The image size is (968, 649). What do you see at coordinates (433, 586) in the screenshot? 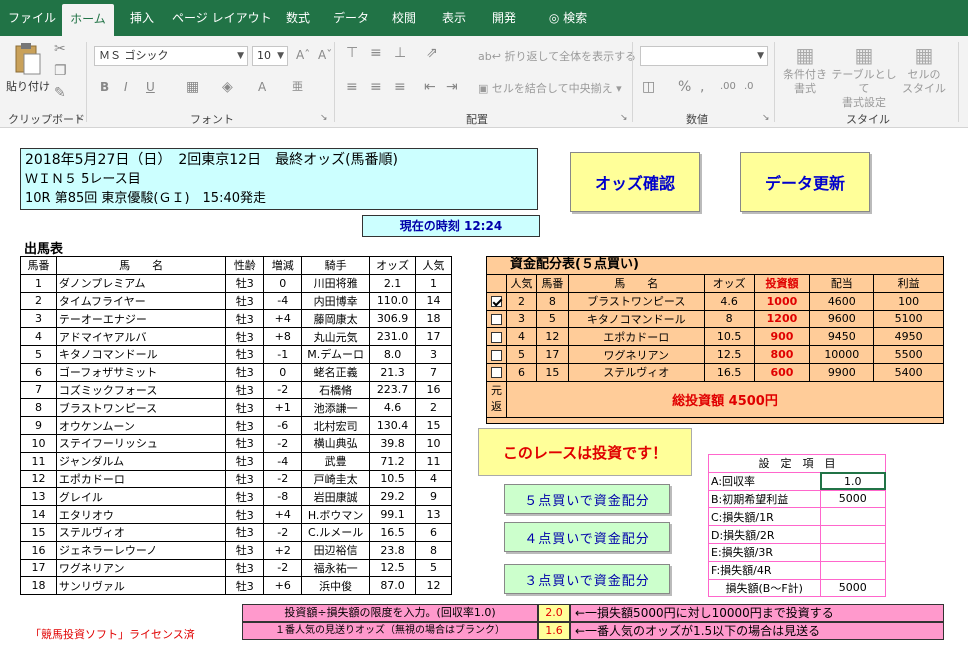
I see `horse-cell: 12` at bounding box center [433, 586].